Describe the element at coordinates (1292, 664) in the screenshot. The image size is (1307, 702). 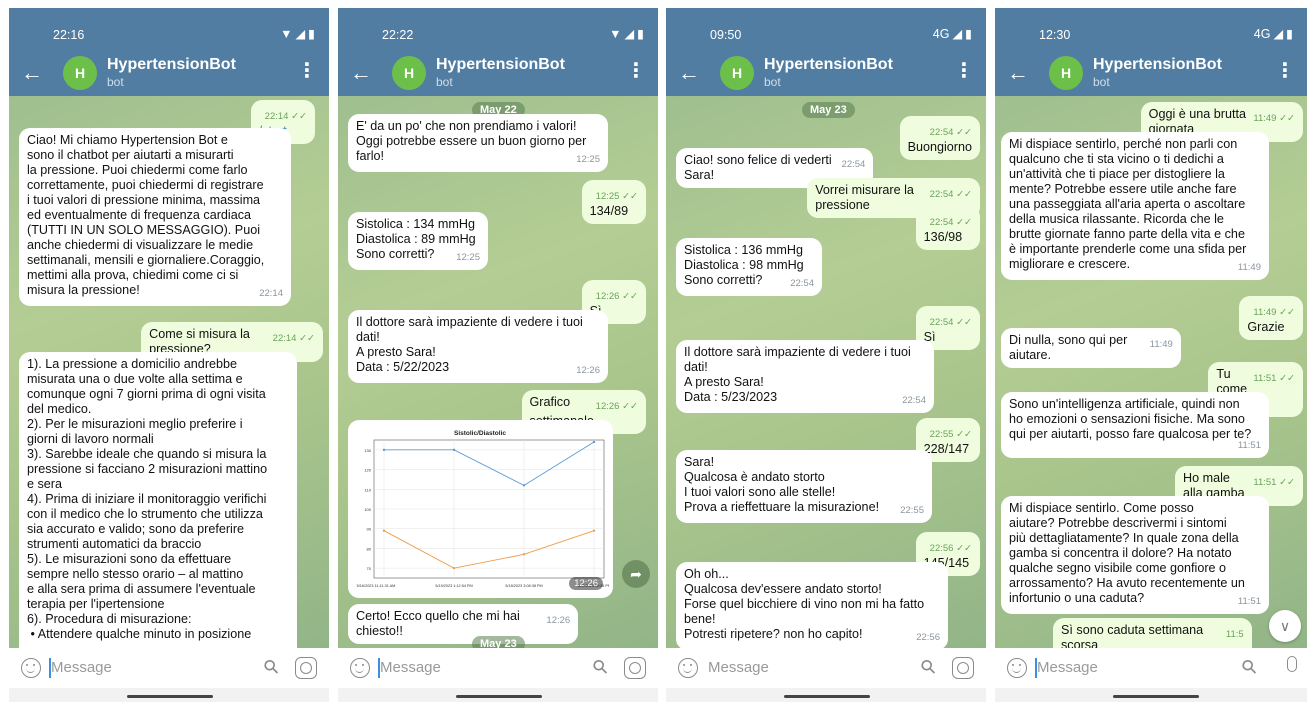
I see `microphone-icon` at that location.